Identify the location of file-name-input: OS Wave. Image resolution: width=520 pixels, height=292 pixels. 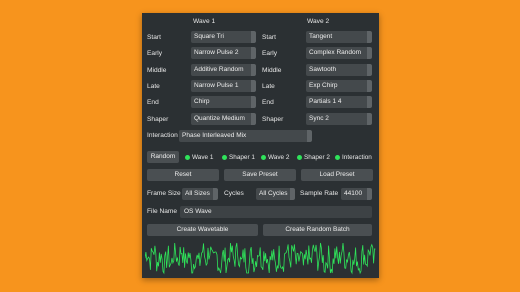
(276, 212).